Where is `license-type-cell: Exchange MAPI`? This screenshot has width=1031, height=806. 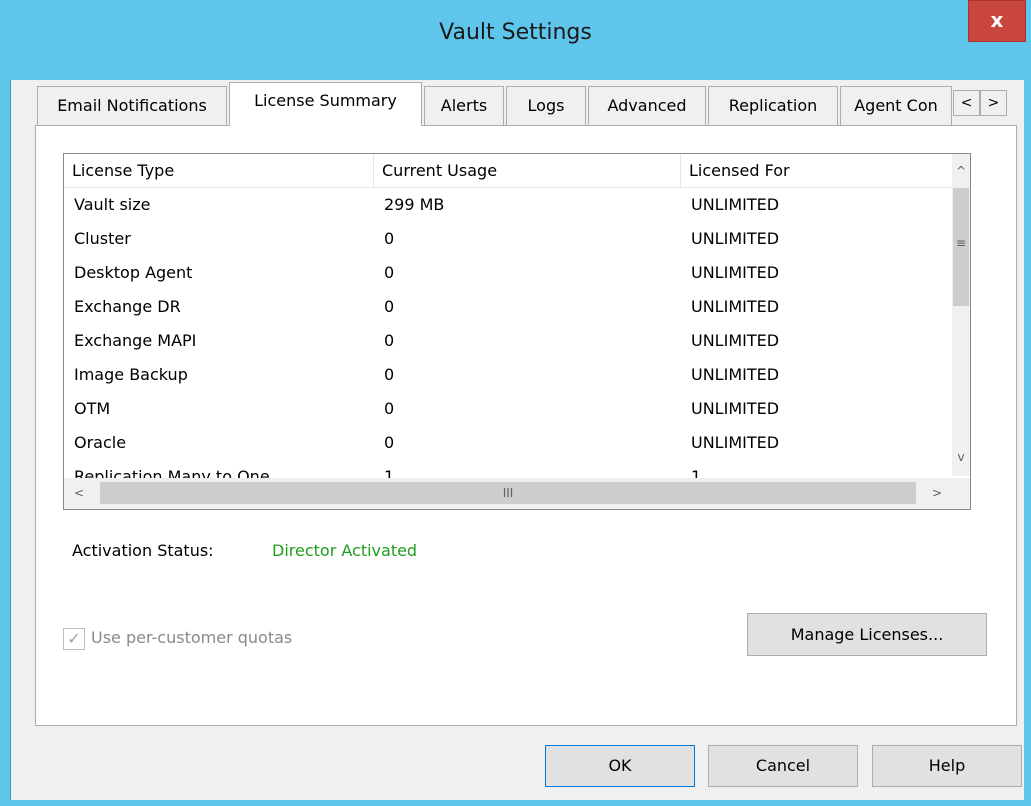
license-type-cell: Exchange MAPI is located at coordinates (135, 340).